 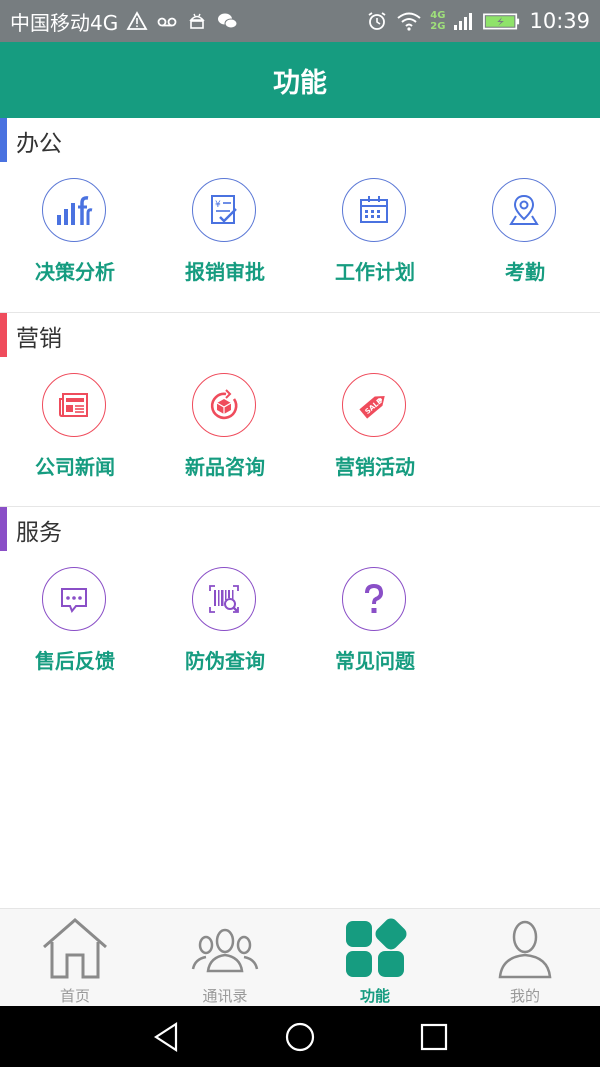 What do you see at coordinates (300, 21) in the screenshot?
I see `status-bar: 中国移动4G 4G 2G 10:39` at bounding box center [300, 21].